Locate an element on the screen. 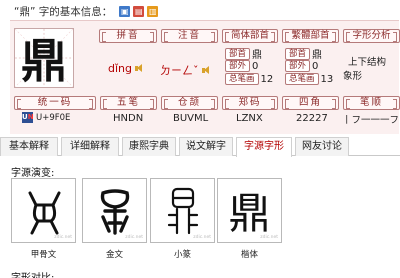 The image size is (400, 278). simplified-strokes: 12 is located at coordinates (267, 79).